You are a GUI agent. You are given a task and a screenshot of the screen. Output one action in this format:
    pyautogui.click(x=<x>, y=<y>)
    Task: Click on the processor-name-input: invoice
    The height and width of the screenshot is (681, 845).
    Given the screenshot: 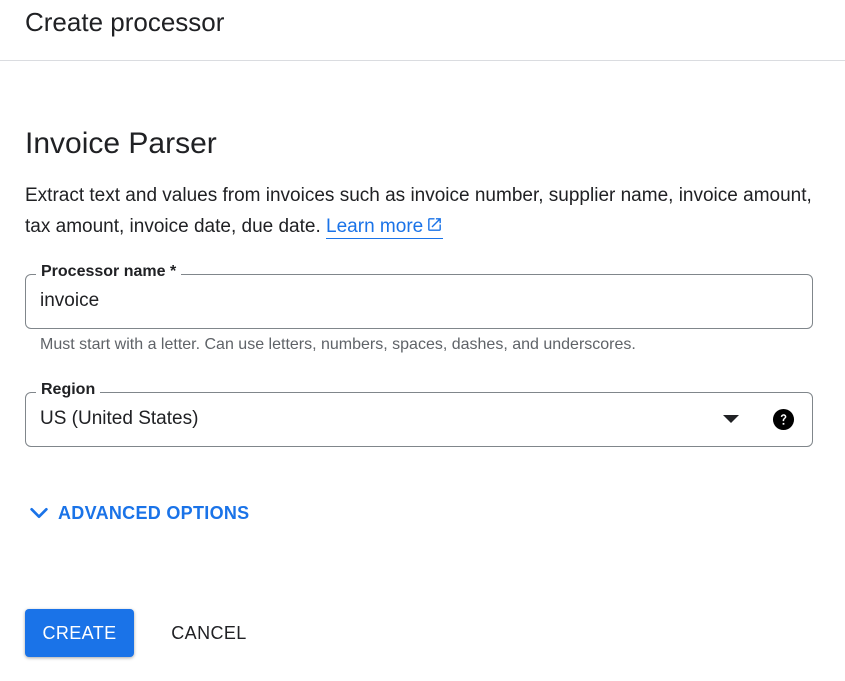 What is the action you would take?
    pyautogui.click(x=69, y=301)
    